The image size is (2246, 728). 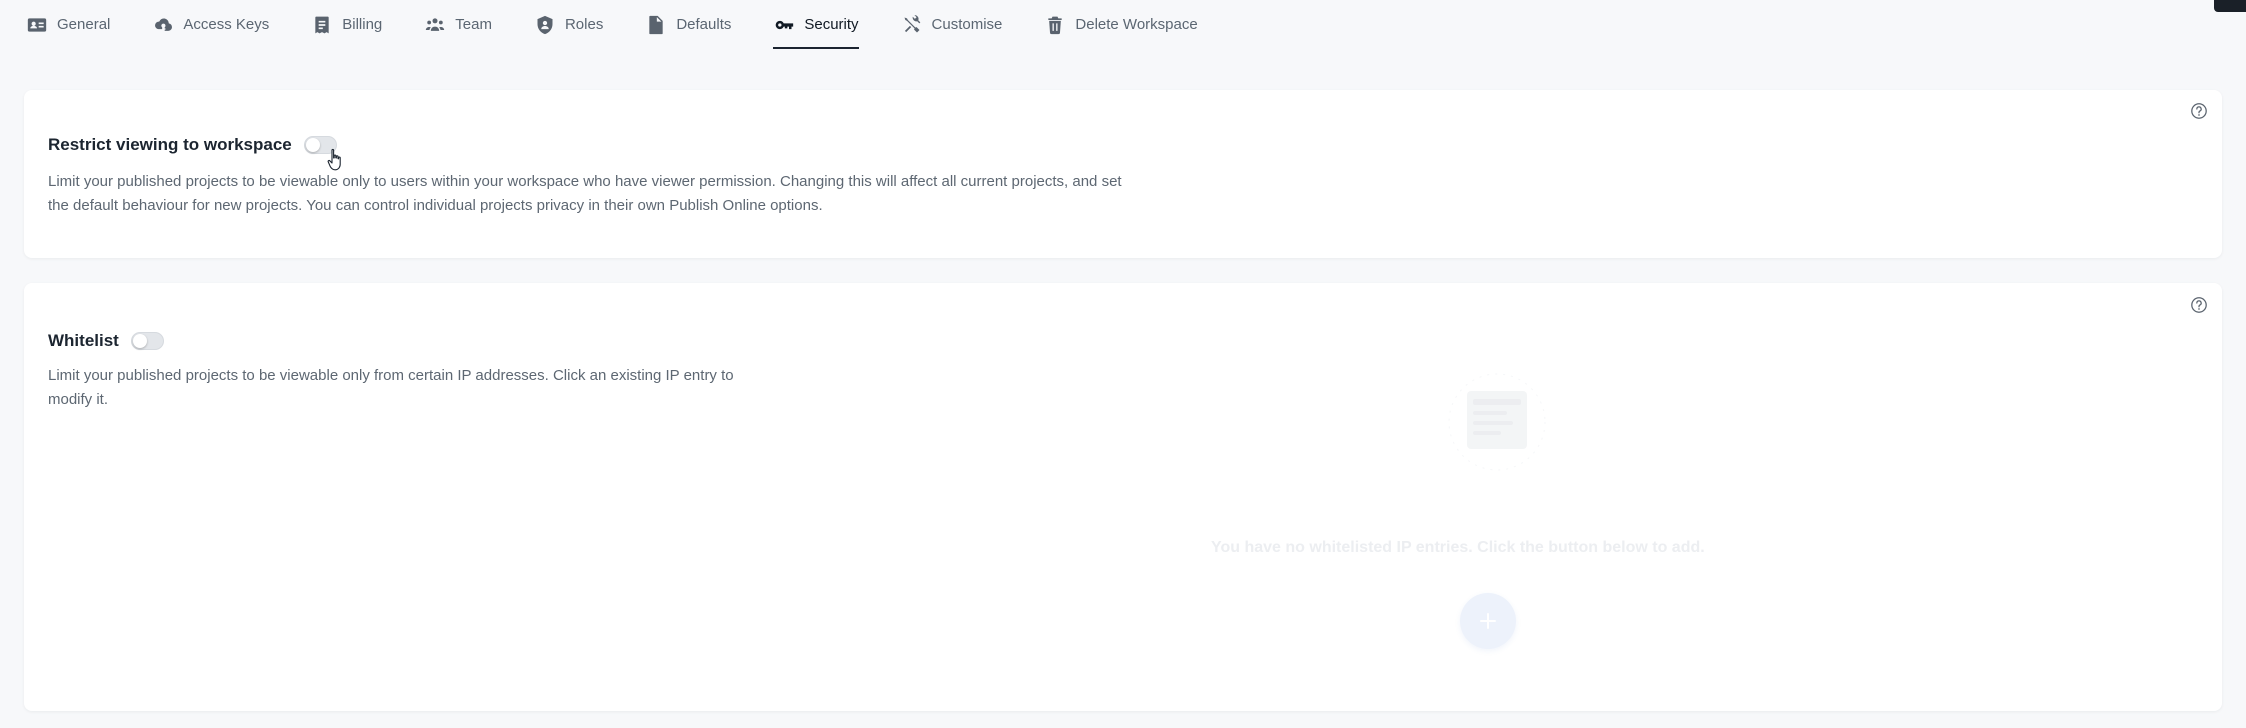 I want to click on tab-team: Team, so click(x=479, y=25).